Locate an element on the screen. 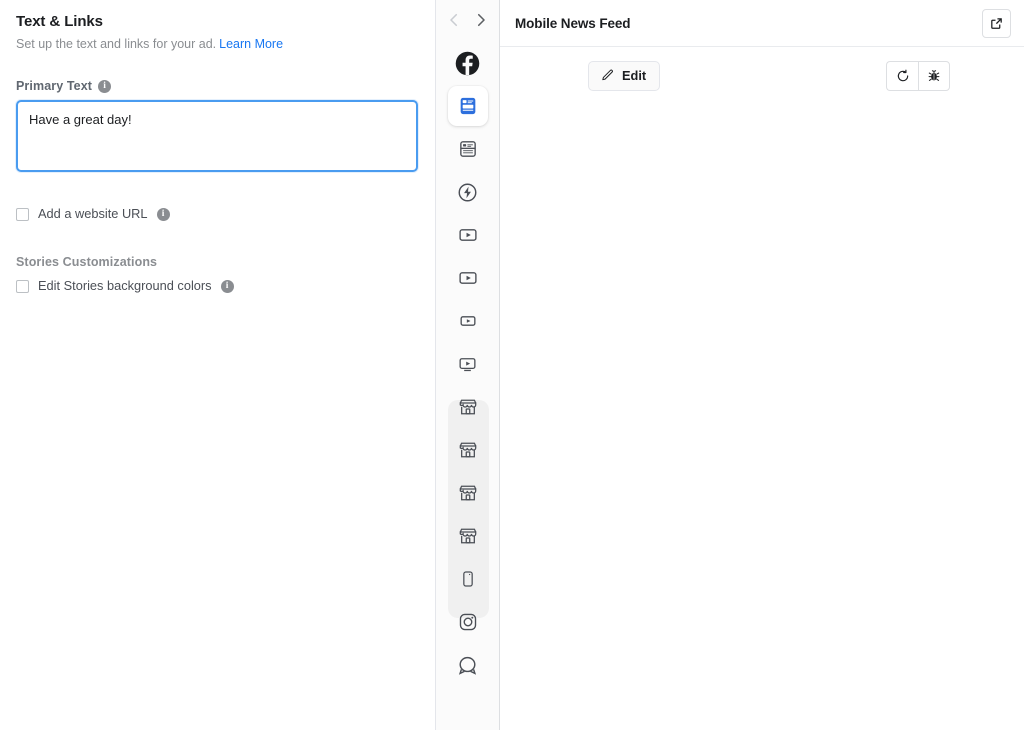  external-link-icon is located at coordinates (996, 23).